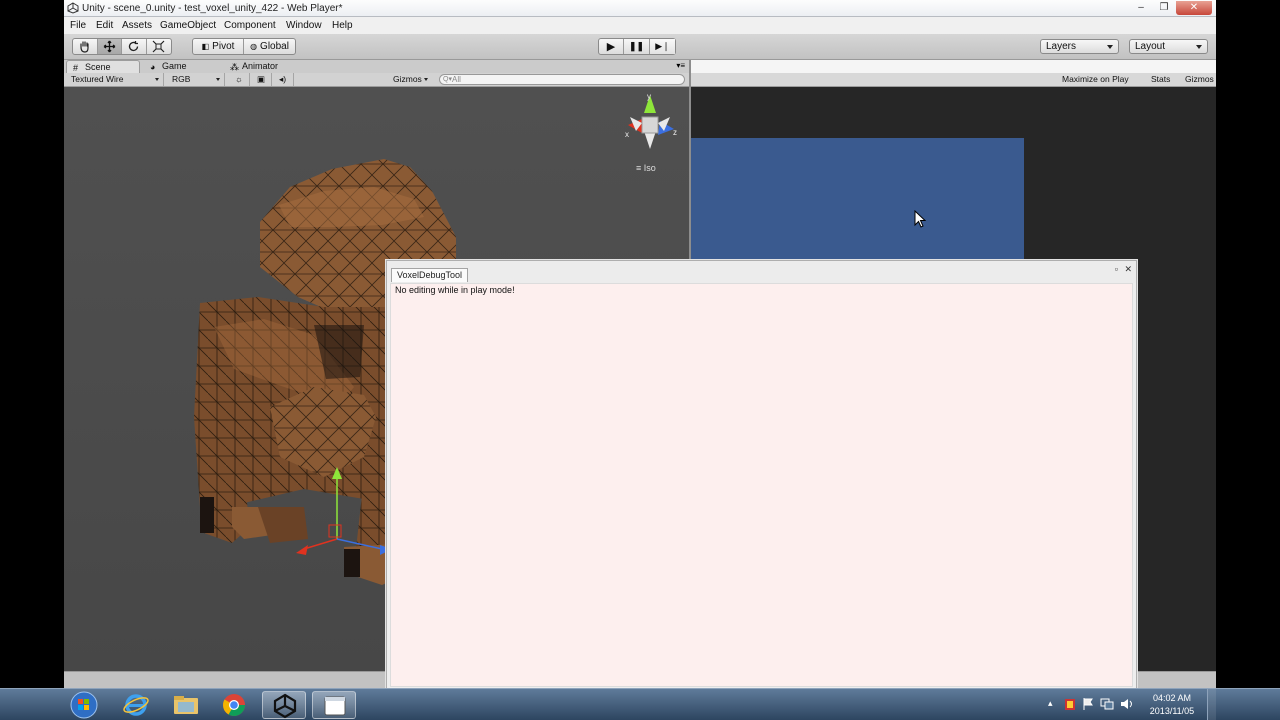  I want to click on start-button, so click(84, 705).